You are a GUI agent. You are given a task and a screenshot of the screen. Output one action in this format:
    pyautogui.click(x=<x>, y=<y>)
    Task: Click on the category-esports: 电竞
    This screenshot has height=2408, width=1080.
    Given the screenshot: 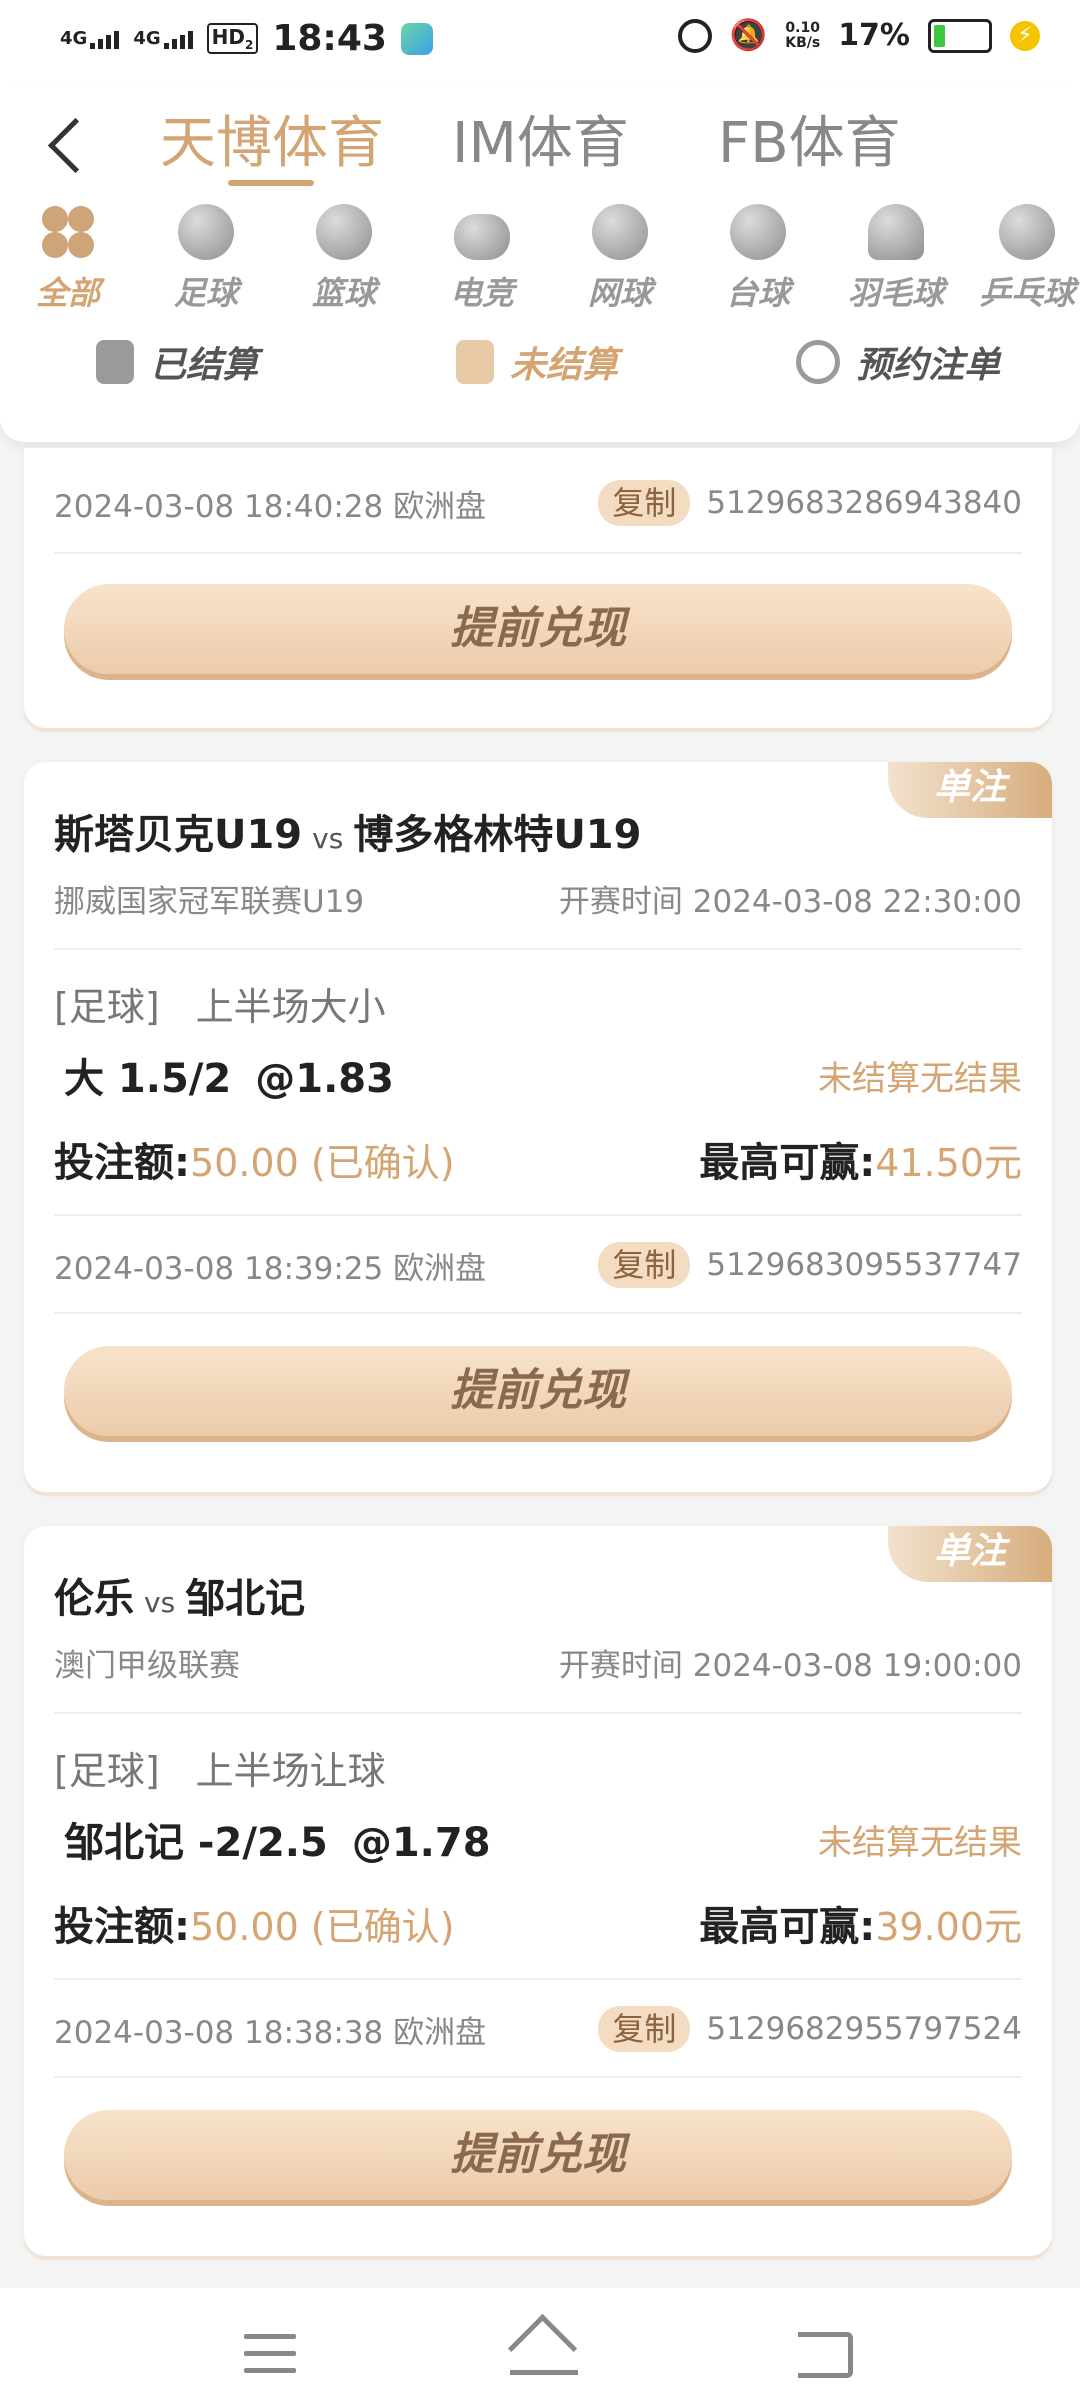 What is the action you would take?
    pyautogui.click(x=482, y=259)
    